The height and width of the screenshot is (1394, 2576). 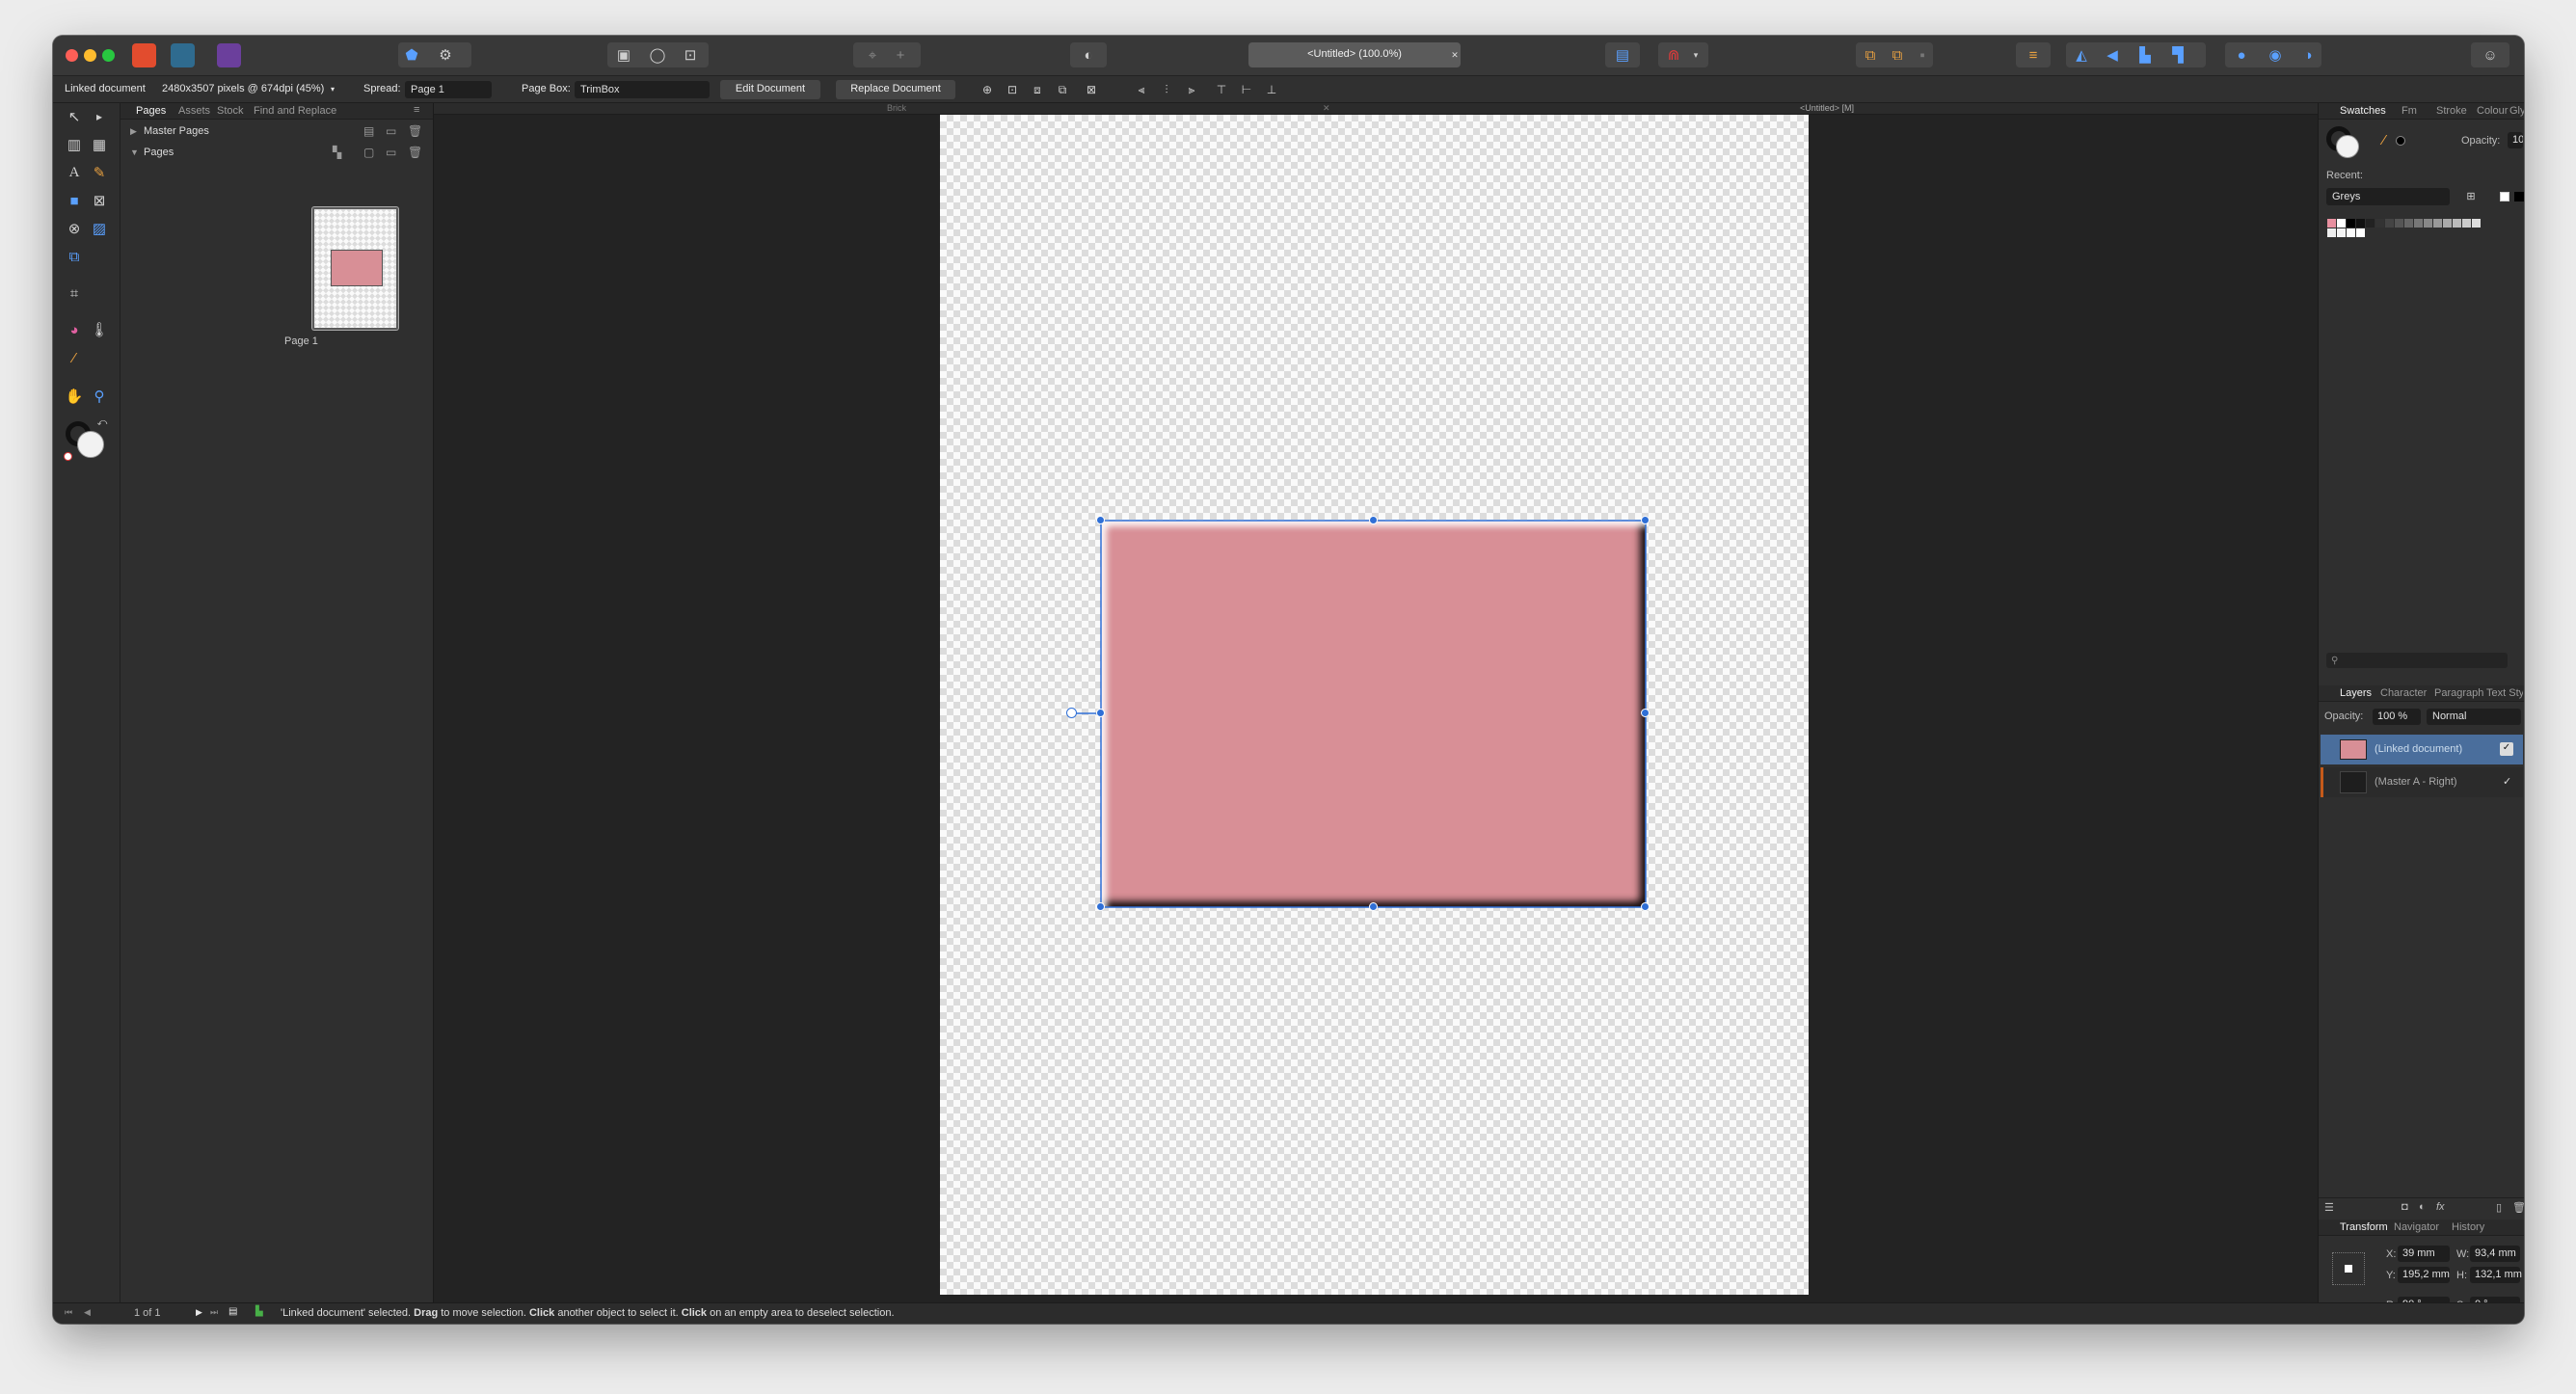 What do you see at coordinates (2347, 146) in the screenshot?
I see `swatch-fill-well` at bounding box center [2347, 146].